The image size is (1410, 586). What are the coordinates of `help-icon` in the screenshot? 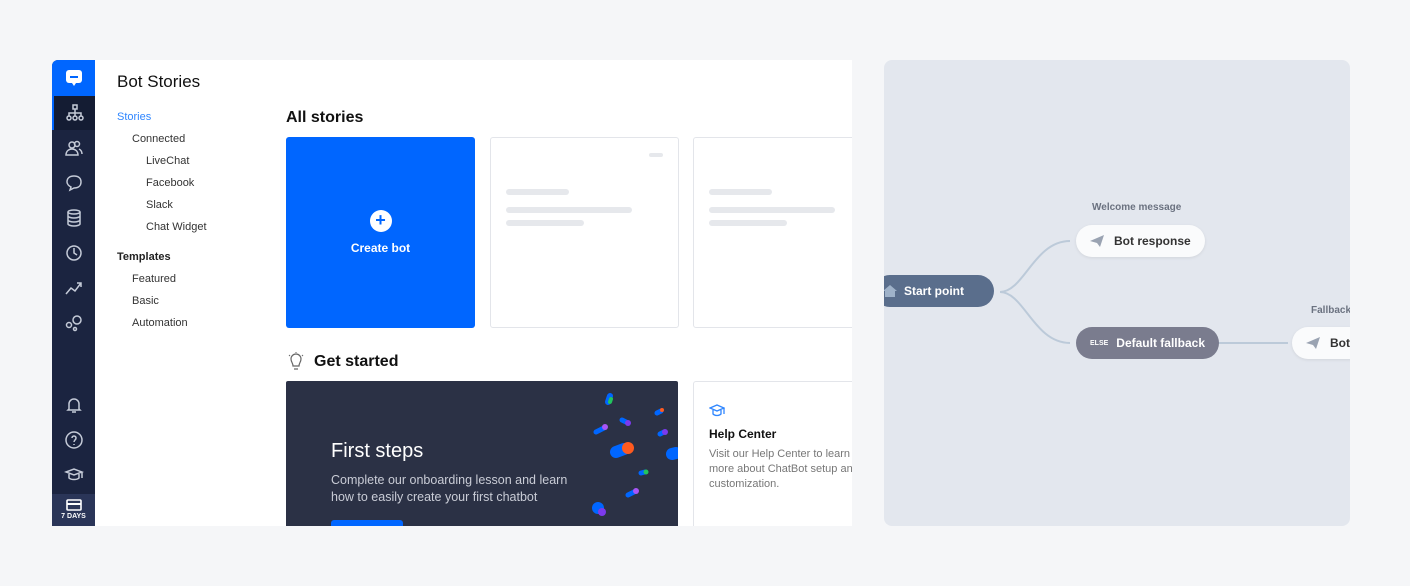 It's located at (73, 440).